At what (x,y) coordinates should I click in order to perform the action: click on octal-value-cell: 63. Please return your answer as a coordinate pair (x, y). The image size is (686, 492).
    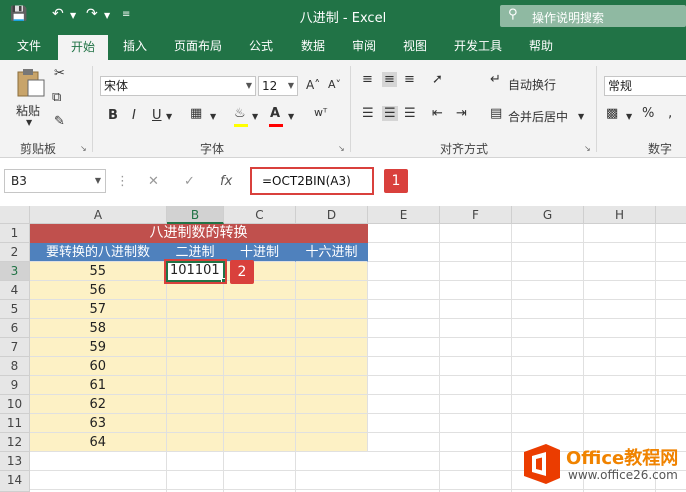
    Looking at the image, I should click on (98, 423).